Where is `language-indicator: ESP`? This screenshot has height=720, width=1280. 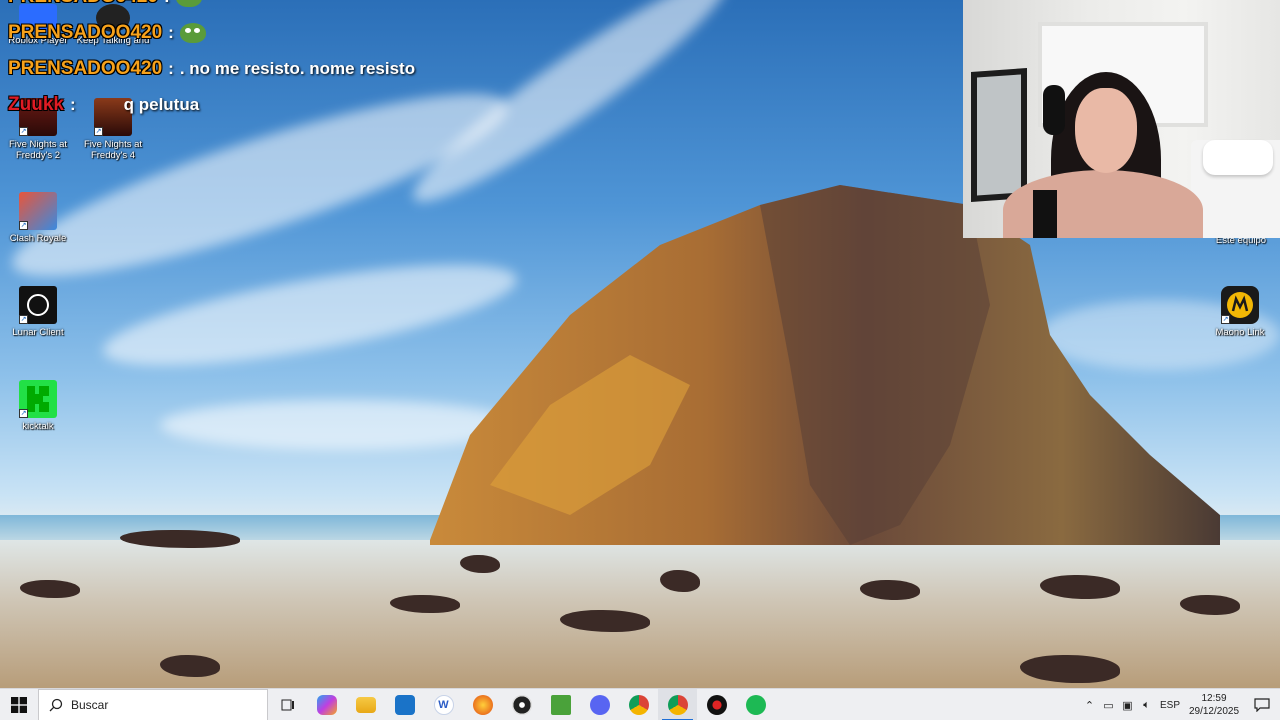 language-indicator: ESP is located at coordinates (1170, 705).